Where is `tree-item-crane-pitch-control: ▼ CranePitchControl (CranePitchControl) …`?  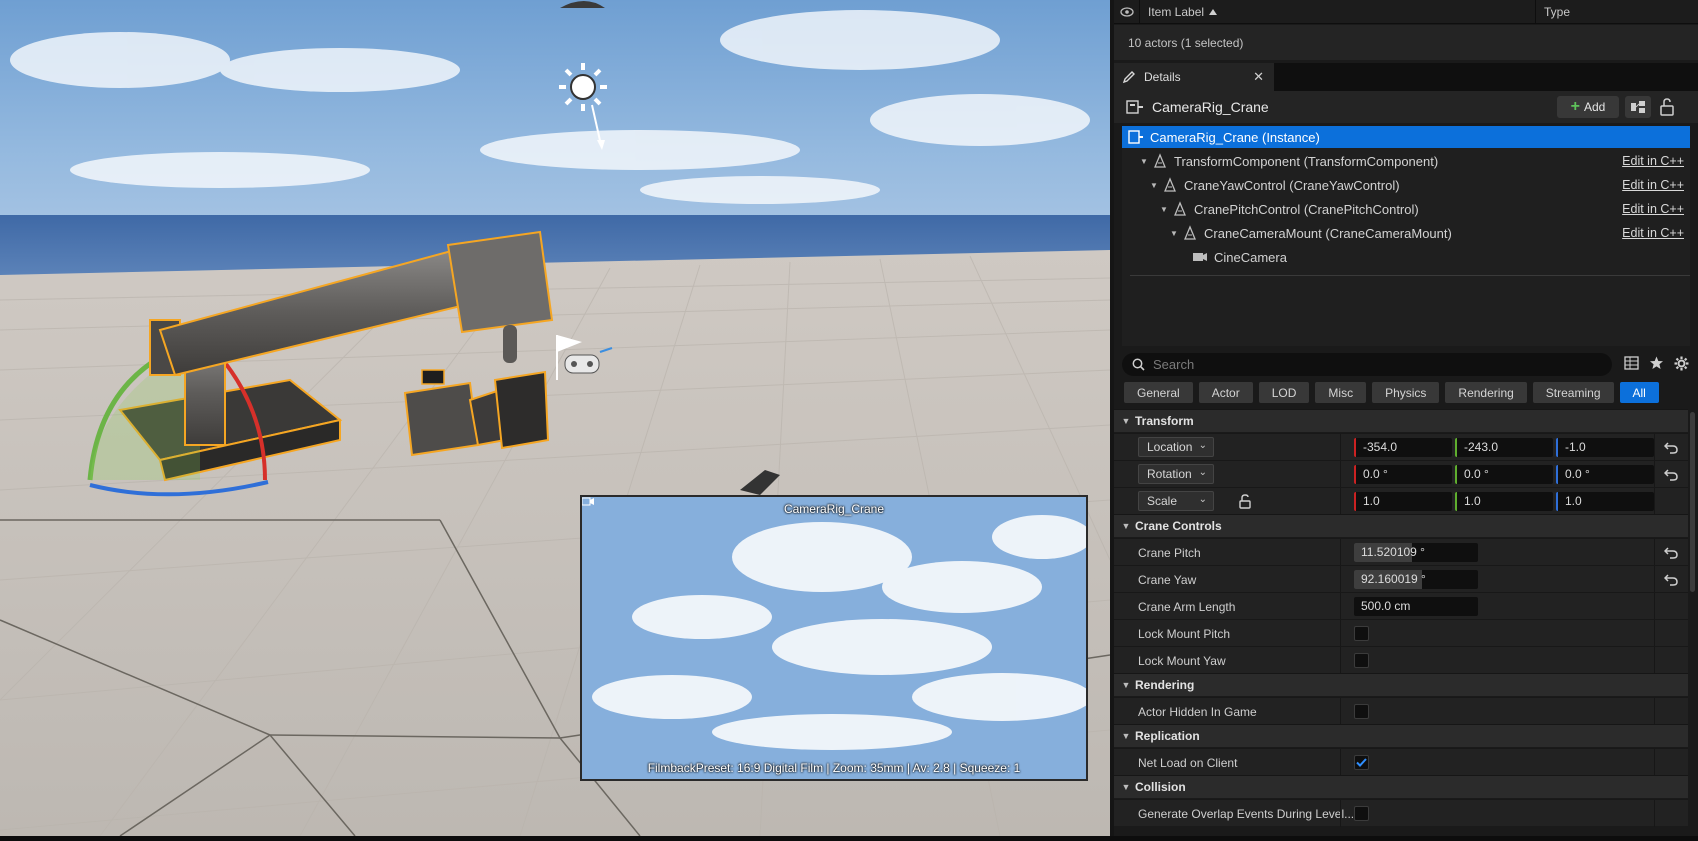
tree-item-crane-pitch-control: ▼ CranePitchControl (CranePitchControl) … is located at coordinates (1406, 209).